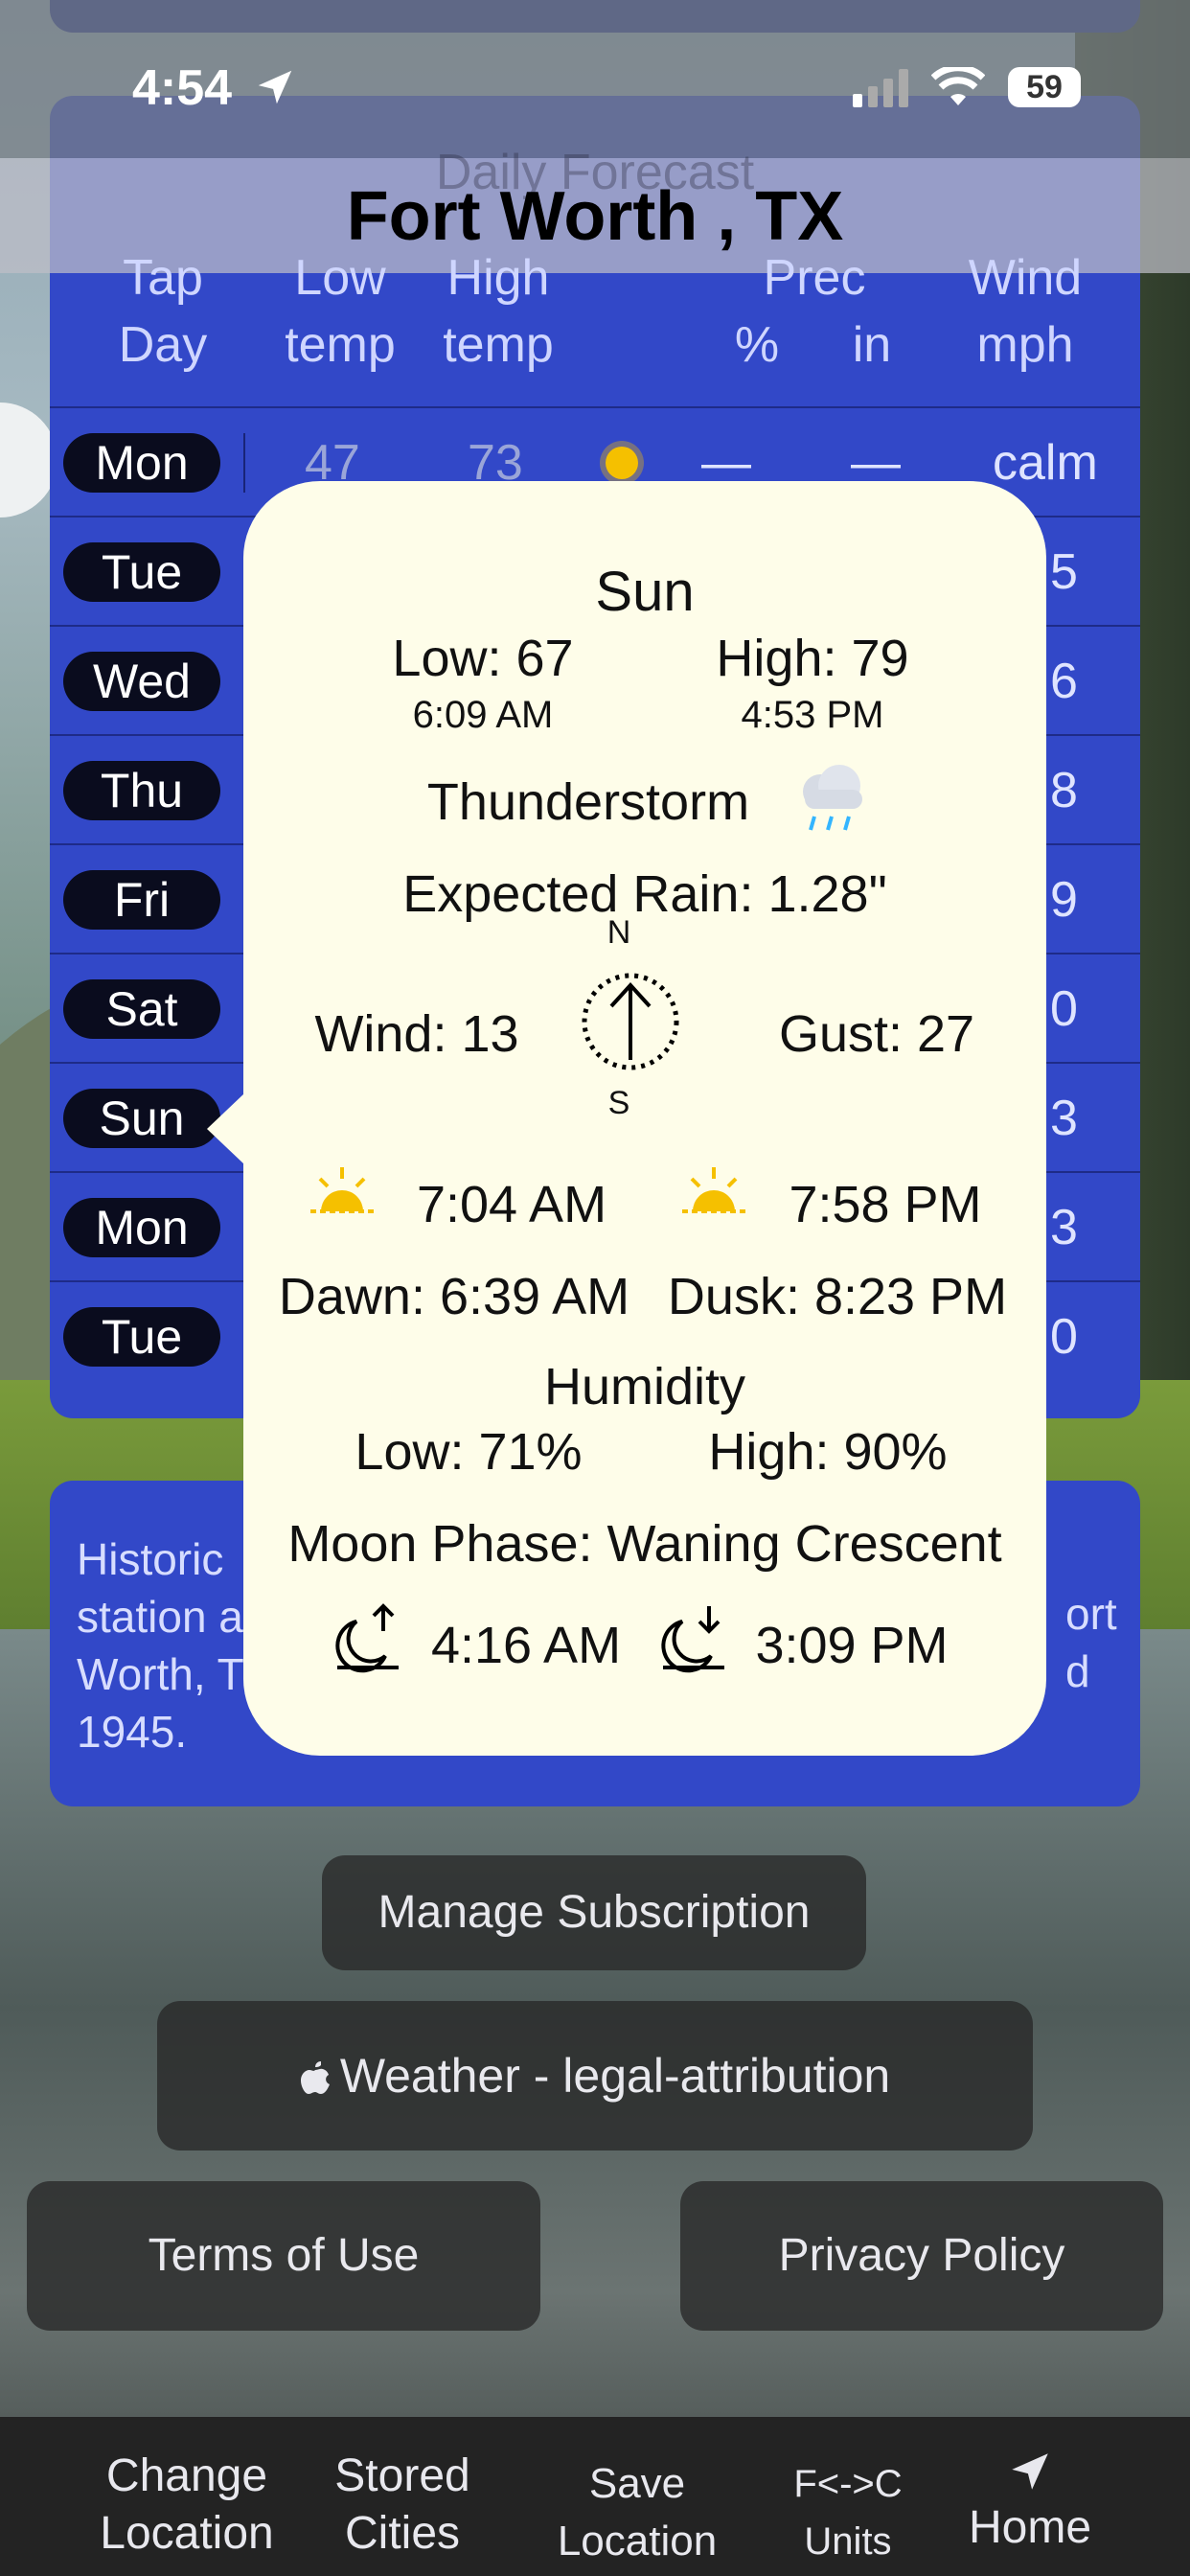 The image size is (1190, 2576). I want to click on tab-stored-cities: Stored Cities, so click(403, 2505).